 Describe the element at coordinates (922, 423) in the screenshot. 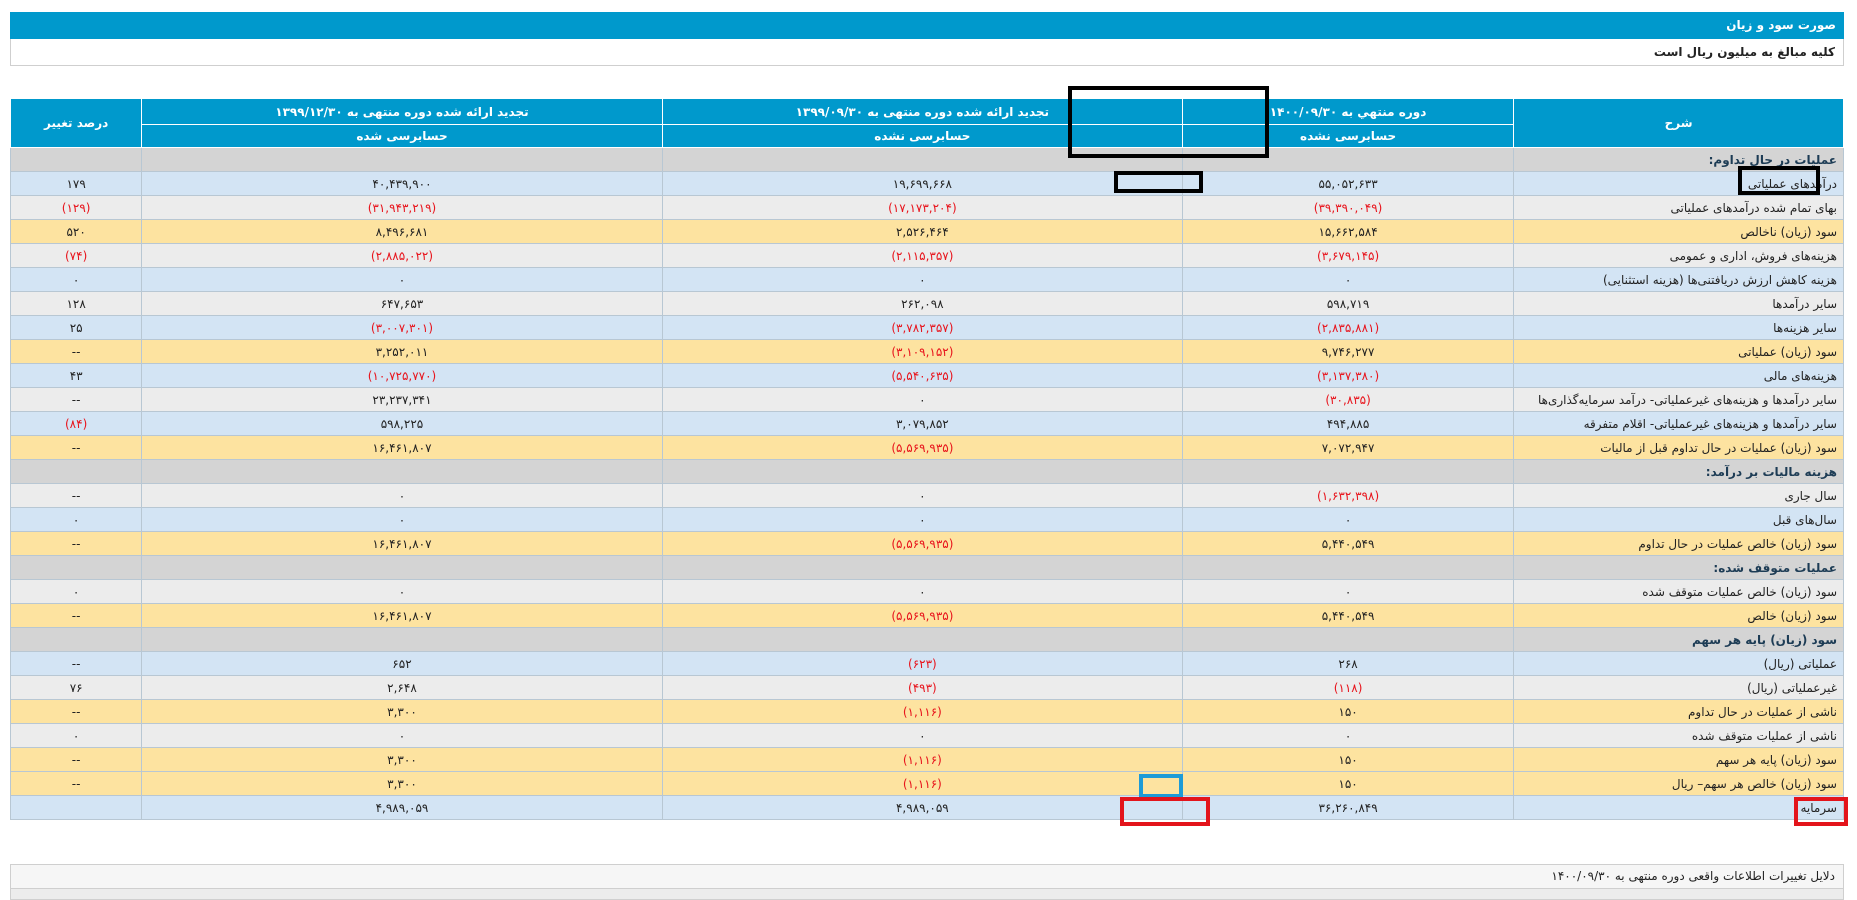

I see `value-period-1399-09: ۳,۰۷۹,۸۵۲` at that location.